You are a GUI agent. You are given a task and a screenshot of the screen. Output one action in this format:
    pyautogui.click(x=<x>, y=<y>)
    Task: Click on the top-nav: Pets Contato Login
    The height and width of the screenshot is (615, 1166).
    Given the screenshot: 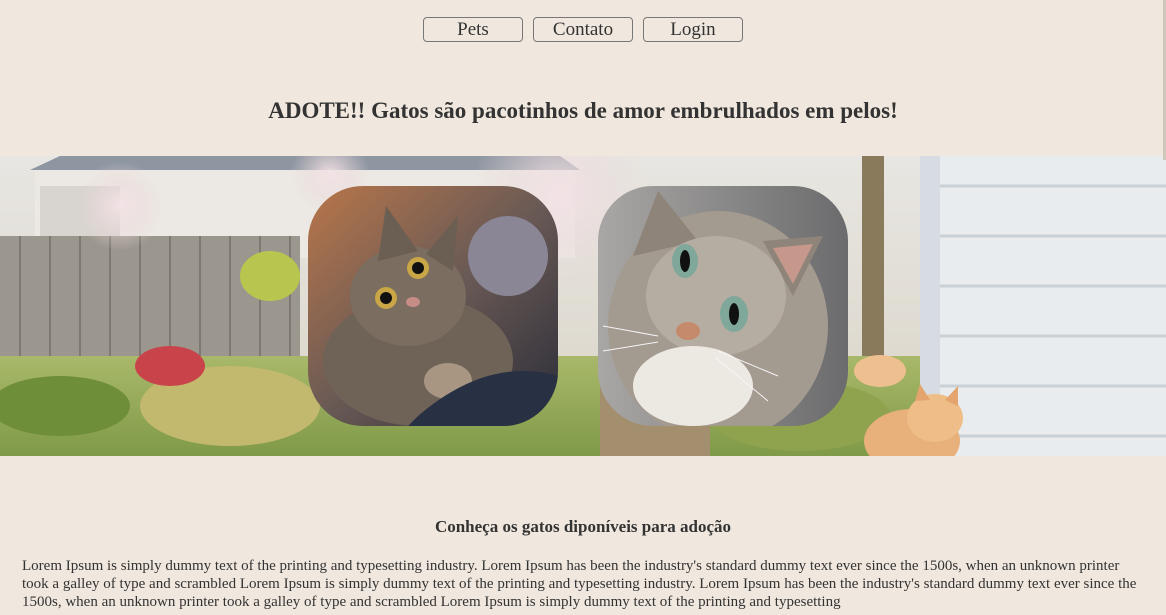 What is the action you would take?
    pyautogui.click(x=583, y=29)
    